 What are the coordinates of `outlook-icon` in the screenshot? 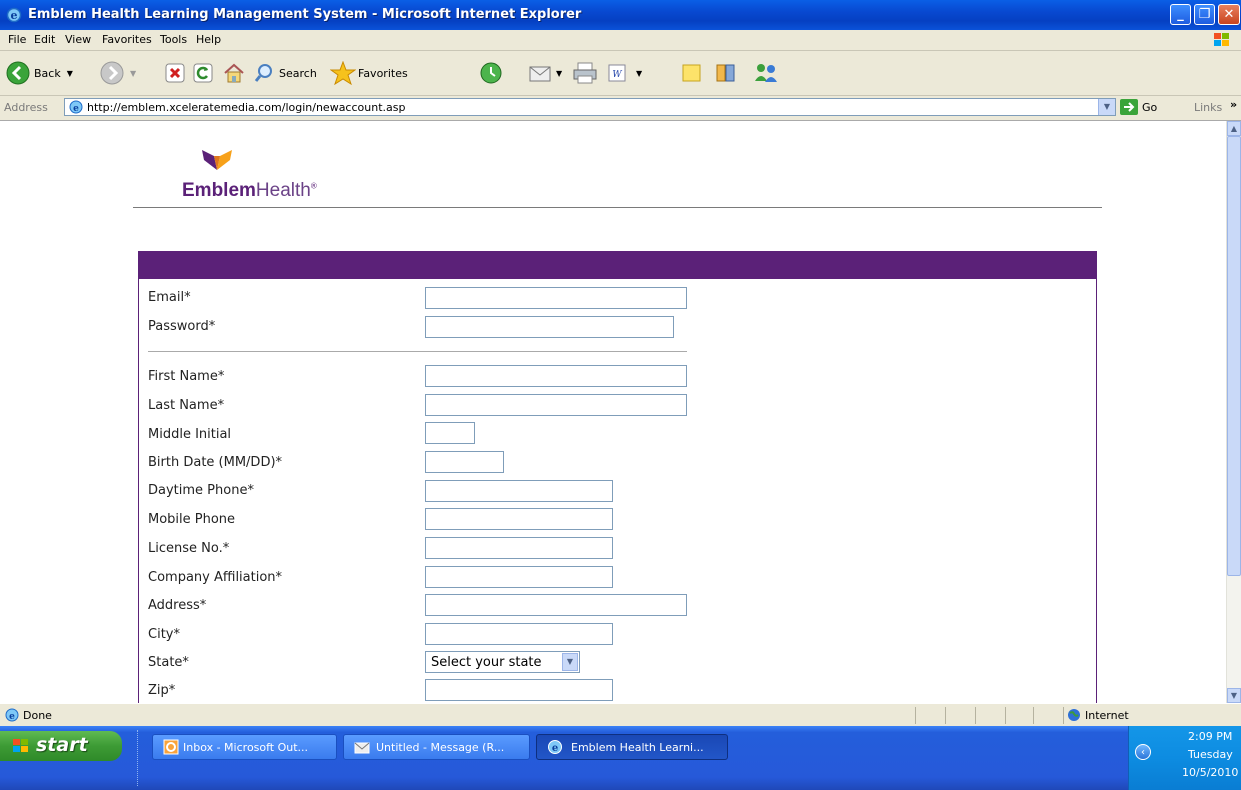 It's located at (171, 747).